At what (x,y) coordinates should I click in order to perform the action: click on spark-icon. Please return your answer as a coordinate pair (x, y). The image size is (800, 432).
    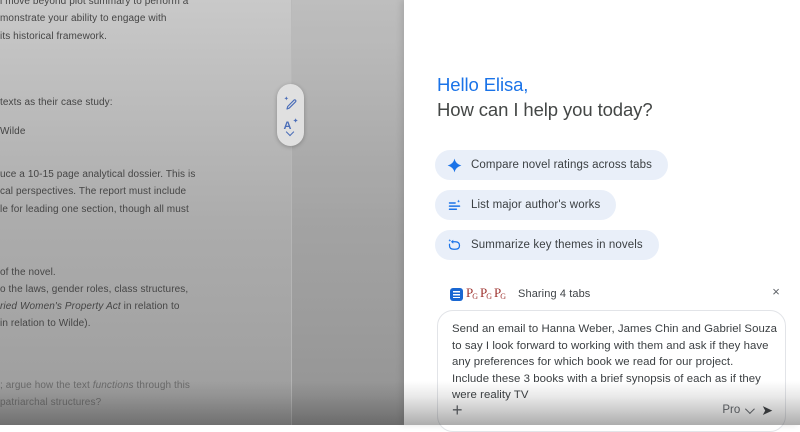
    Looking at the image, I should click on (454, 165).